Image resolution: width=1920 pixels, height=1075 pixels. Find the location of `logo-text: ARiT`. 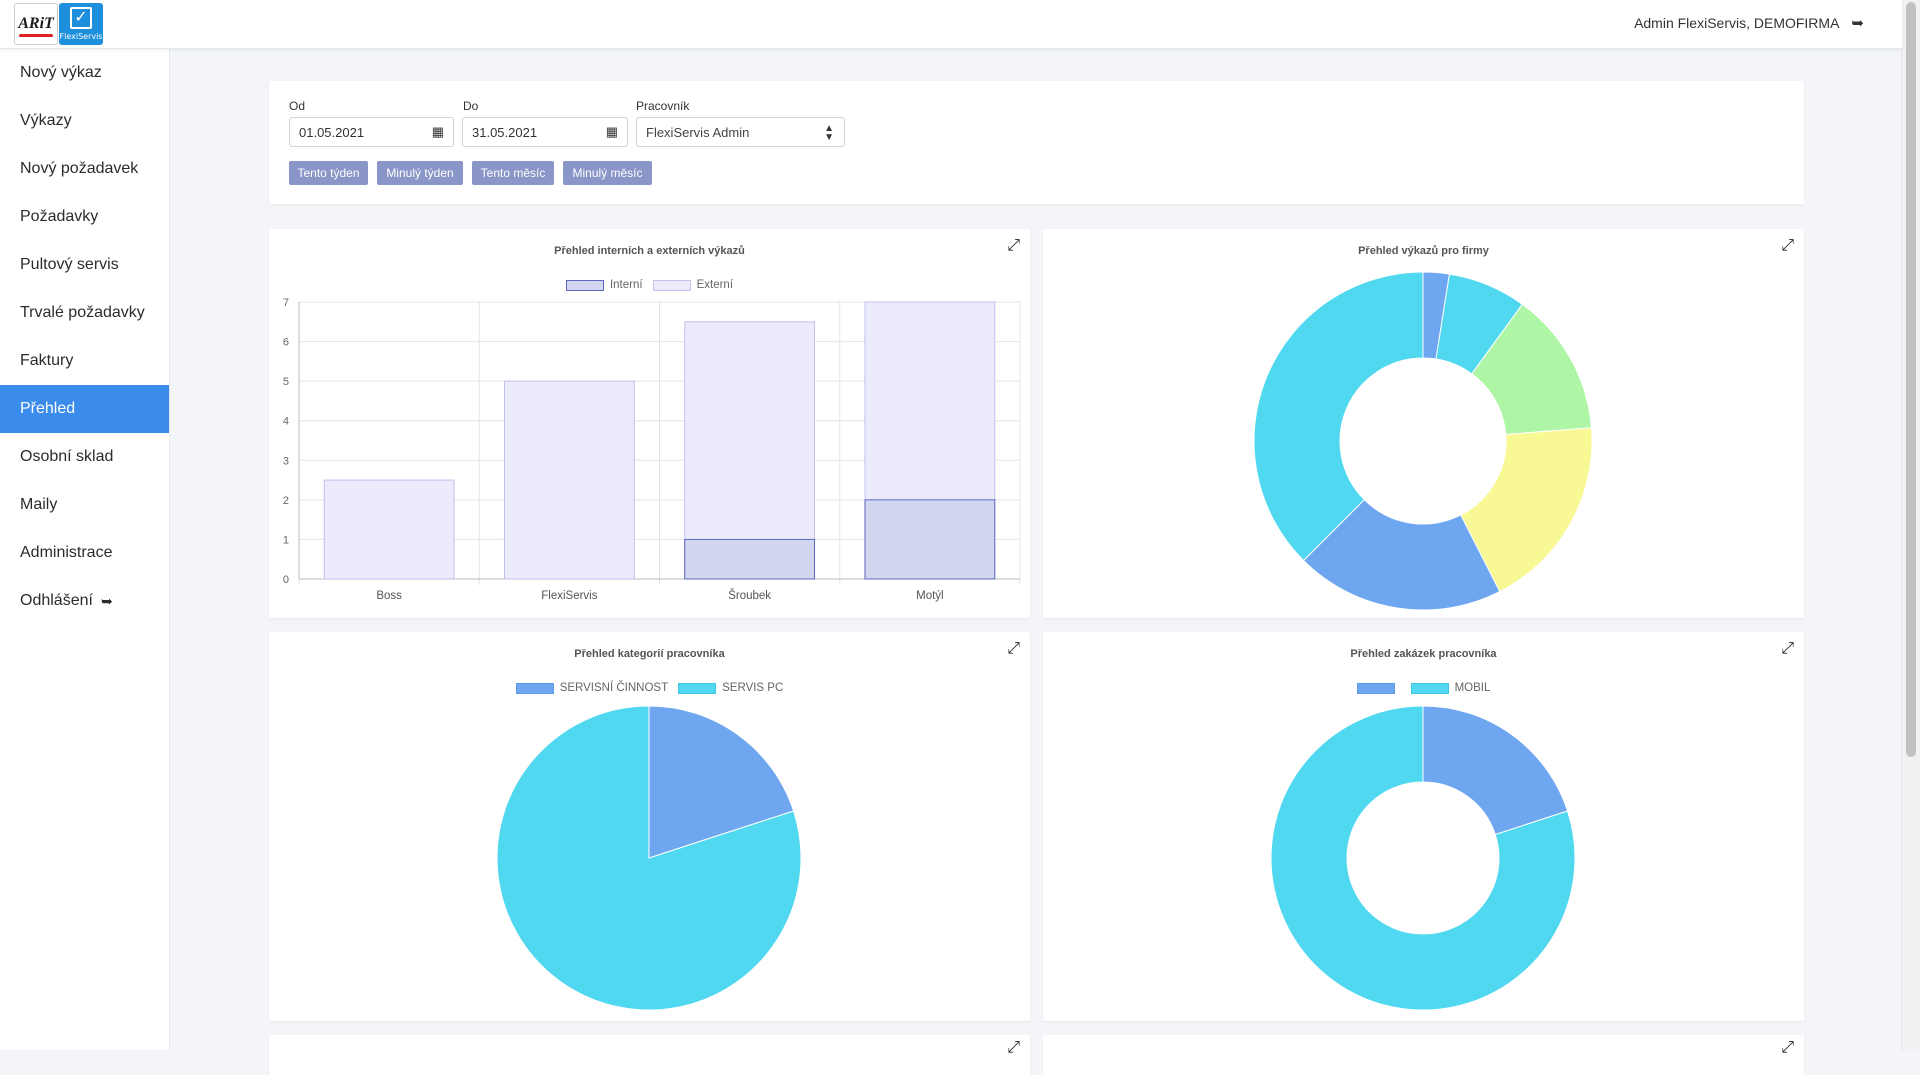

logo-text: ARiT is located at coordinates (36, 23).